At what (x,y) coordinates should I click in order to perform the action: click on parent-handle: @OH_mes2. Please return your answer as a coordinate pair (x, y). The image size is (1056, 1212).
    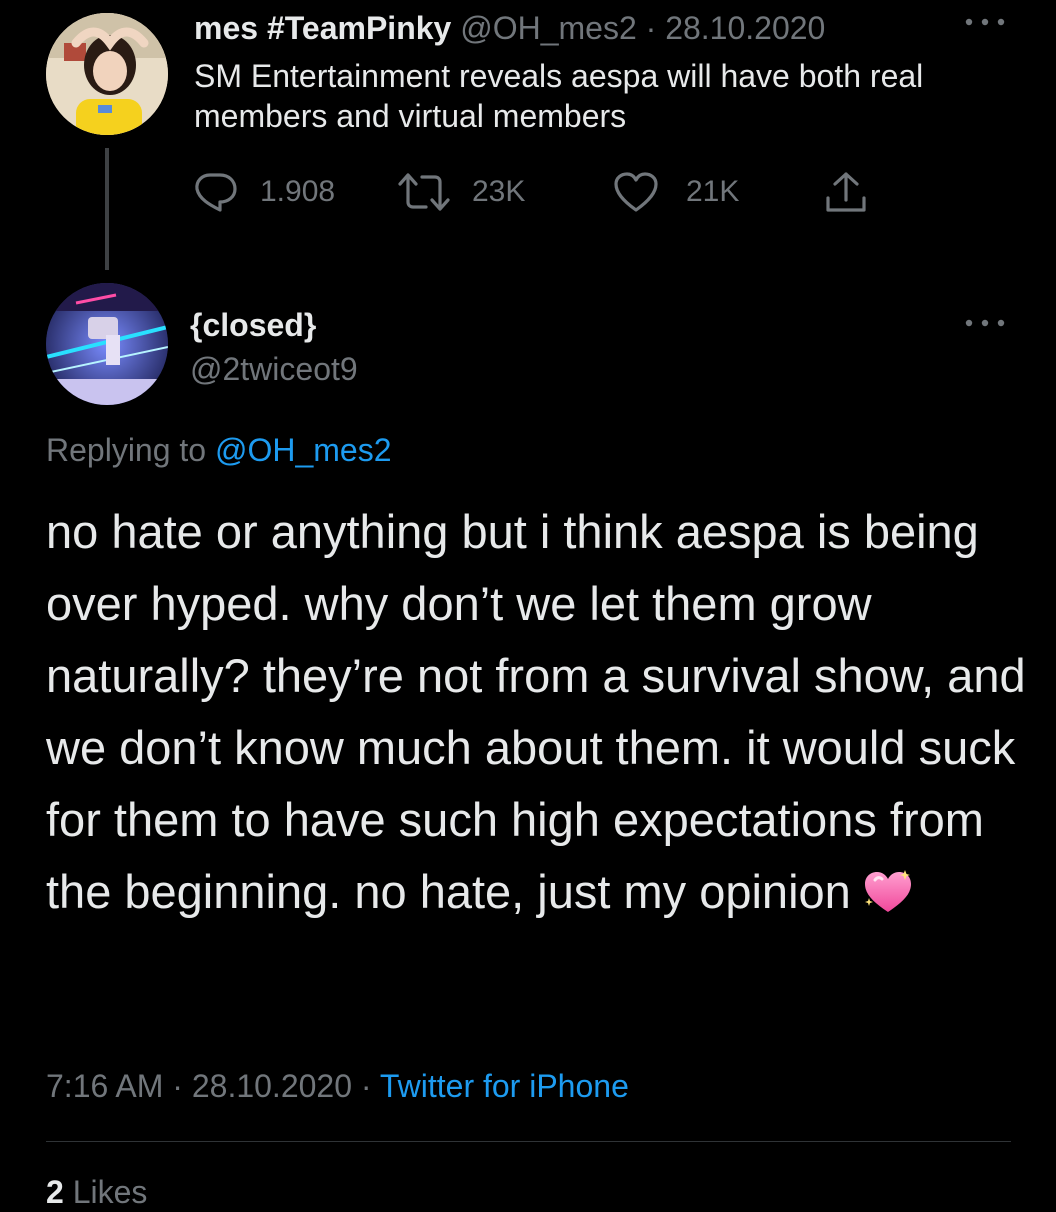
    Looking at the image, I should click on (548, 28).